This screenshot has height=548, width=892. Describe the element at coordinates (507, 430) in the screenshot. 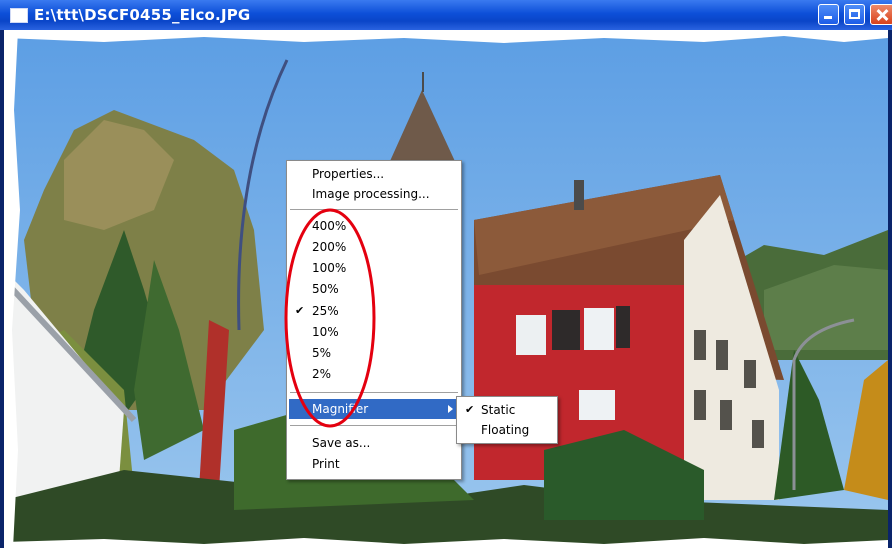

I see `submenu-item-floating: Floating` at that location.